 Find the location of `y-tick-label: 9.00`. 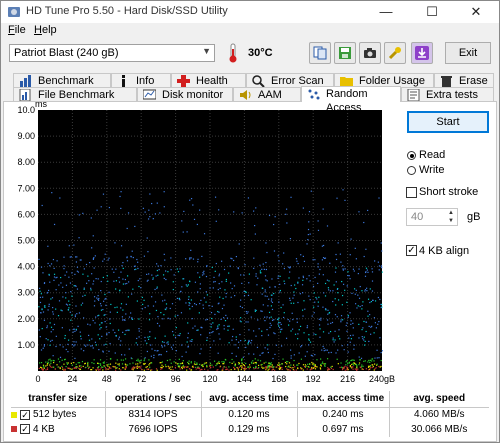

y-tick-label: 9.00 is located at coordinates (26, 136).